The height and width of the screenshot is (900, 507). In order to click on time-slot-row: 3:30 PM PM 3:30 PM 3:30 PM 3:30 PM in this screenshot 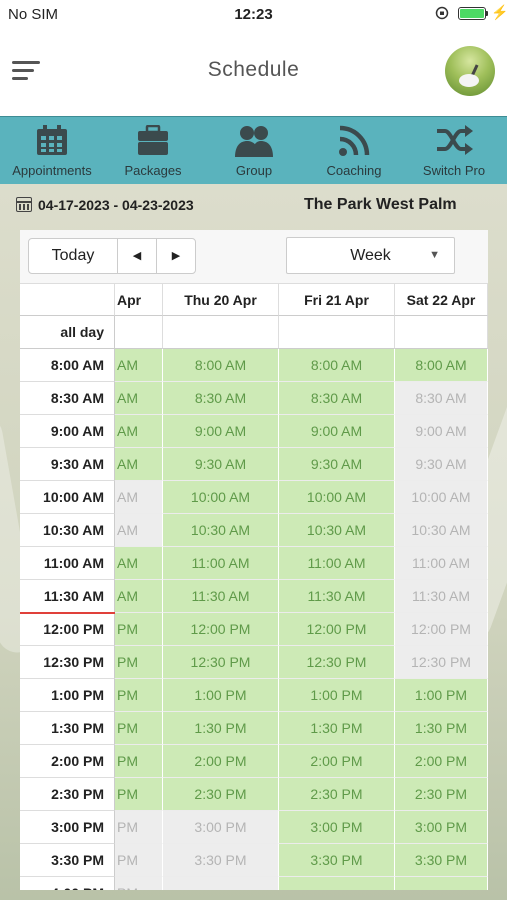, I will do `click(254, 860)`.